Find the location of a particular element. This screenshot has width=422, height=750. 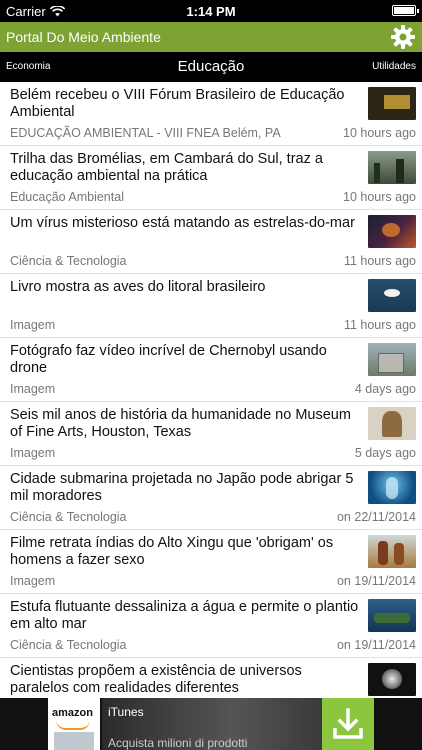

article-time: 4 days ago is located at coordinates (385, 389).